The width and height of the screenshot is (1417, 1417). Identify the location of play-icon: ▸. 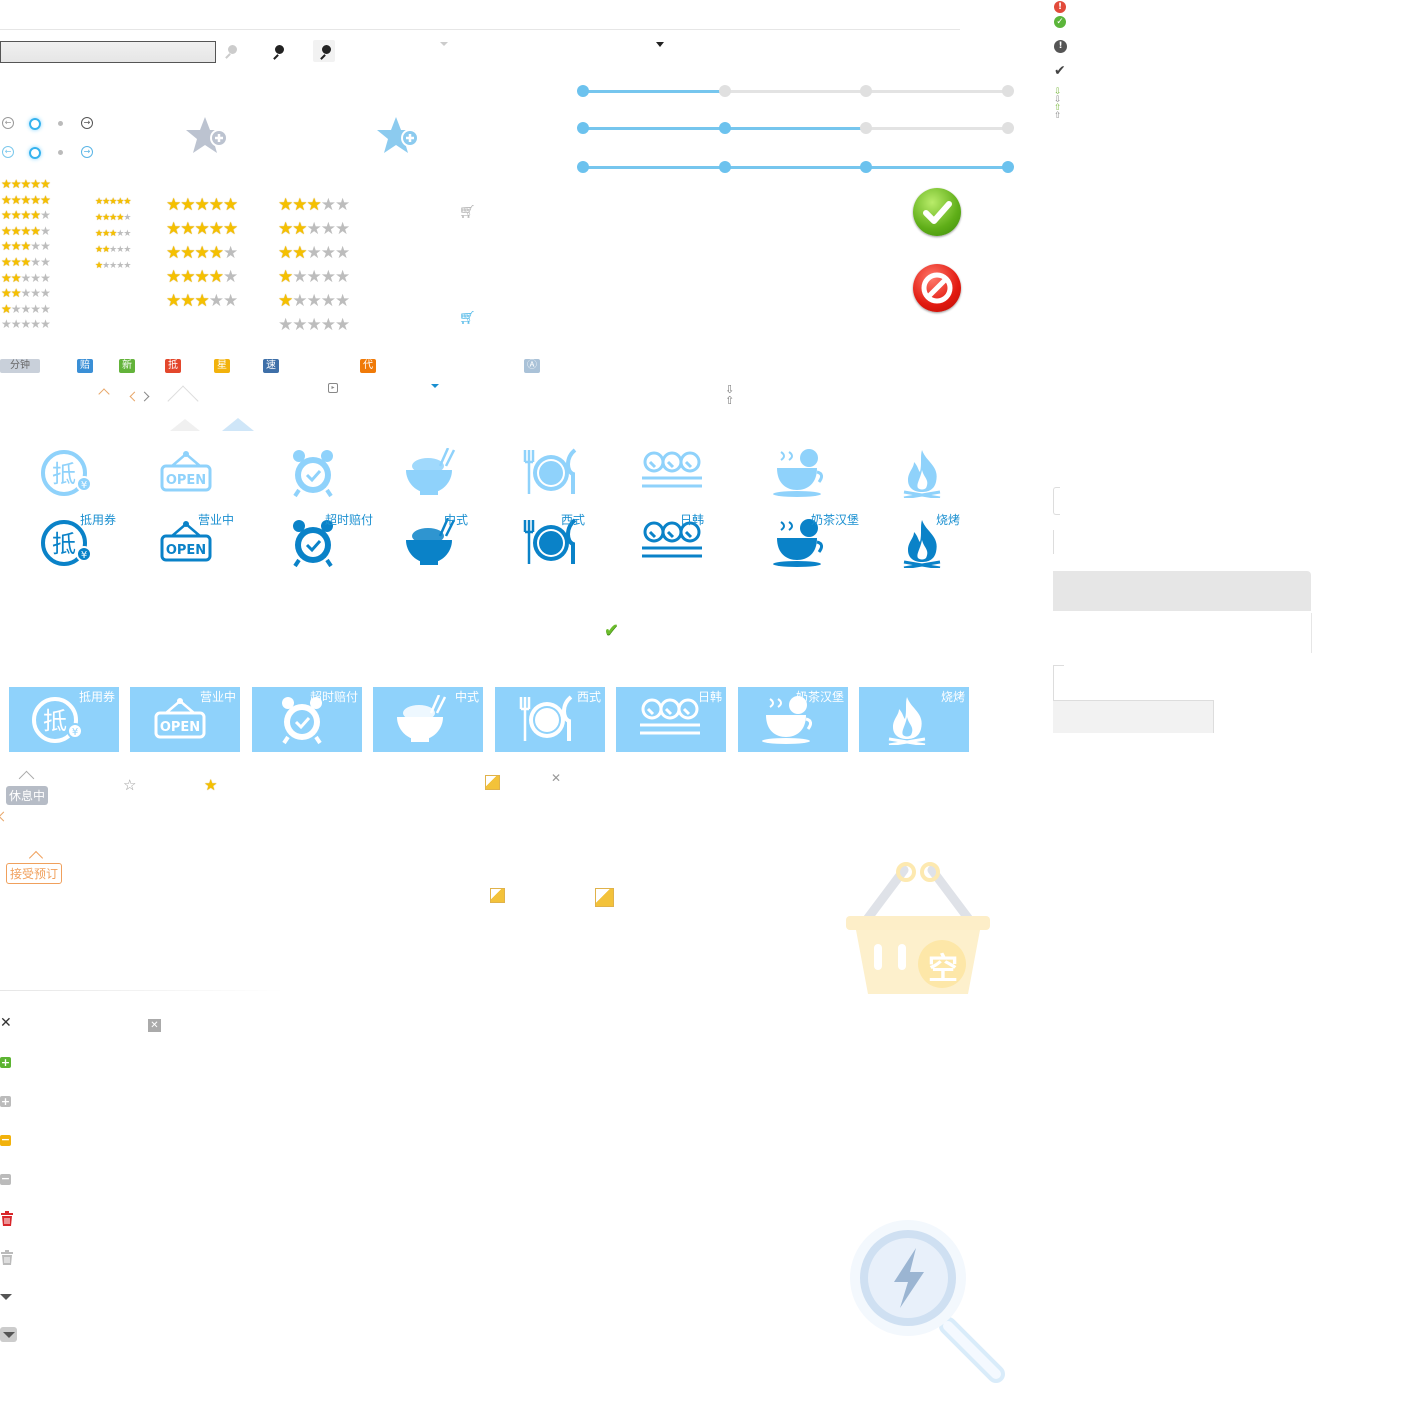
(333, 388).